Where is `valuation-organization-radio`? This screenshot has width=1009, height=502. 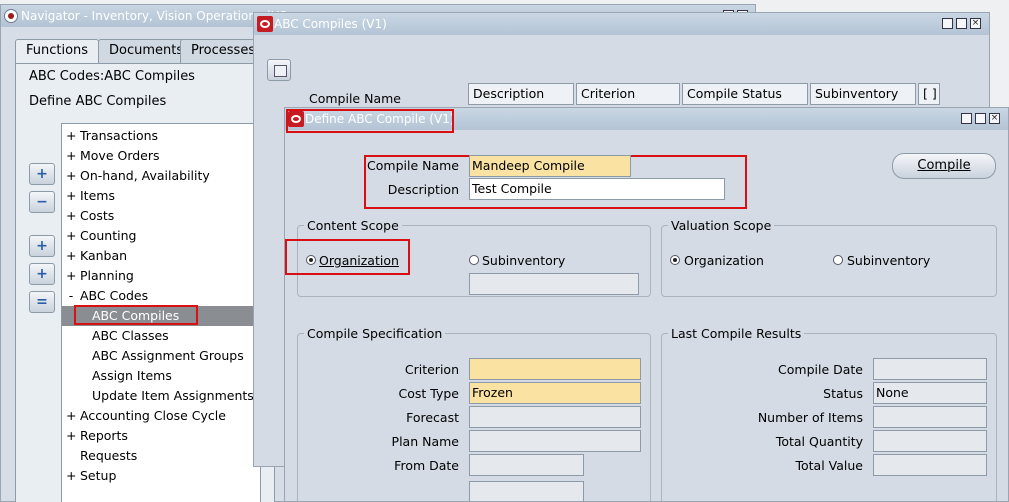
valuation-organization-radio is located at coordinates (675, 260).